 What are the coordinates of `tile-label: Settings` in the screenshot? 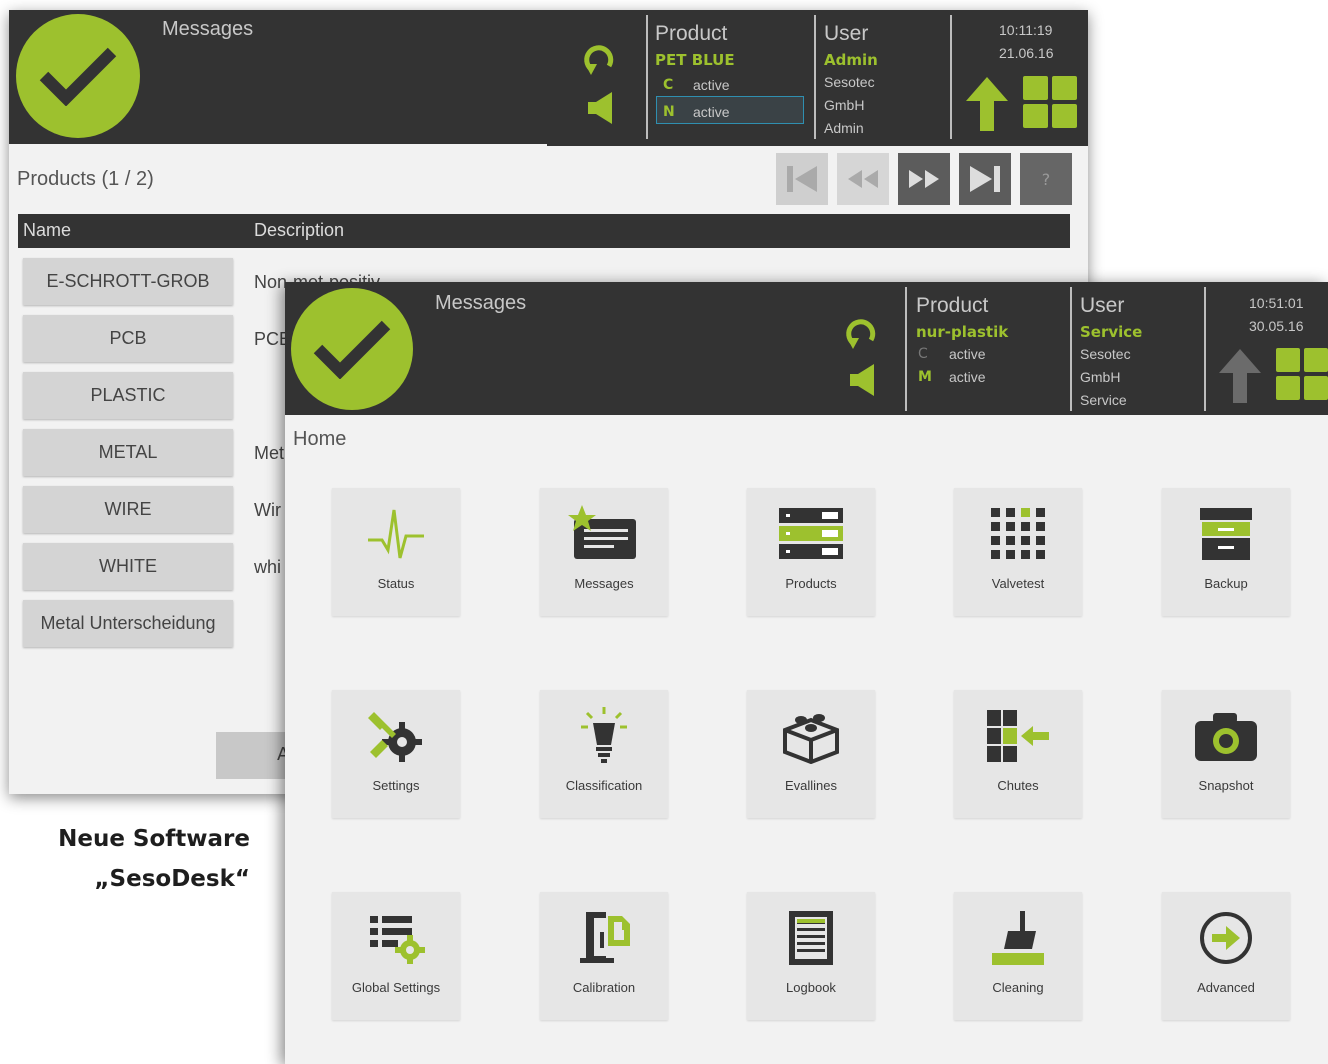 It's located at (396, 785).